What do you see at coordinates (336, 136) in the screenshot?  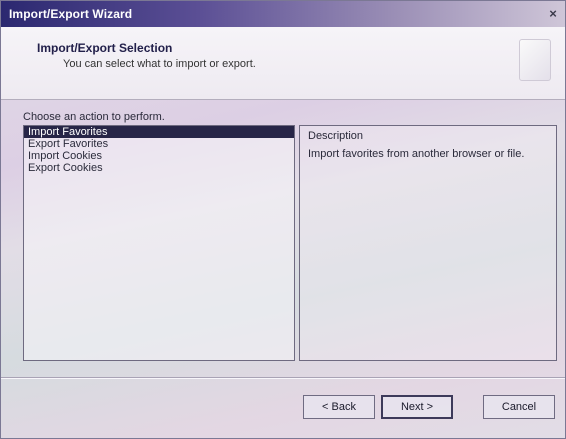 I see `description-label: Description` at bounding box center [336, 136].